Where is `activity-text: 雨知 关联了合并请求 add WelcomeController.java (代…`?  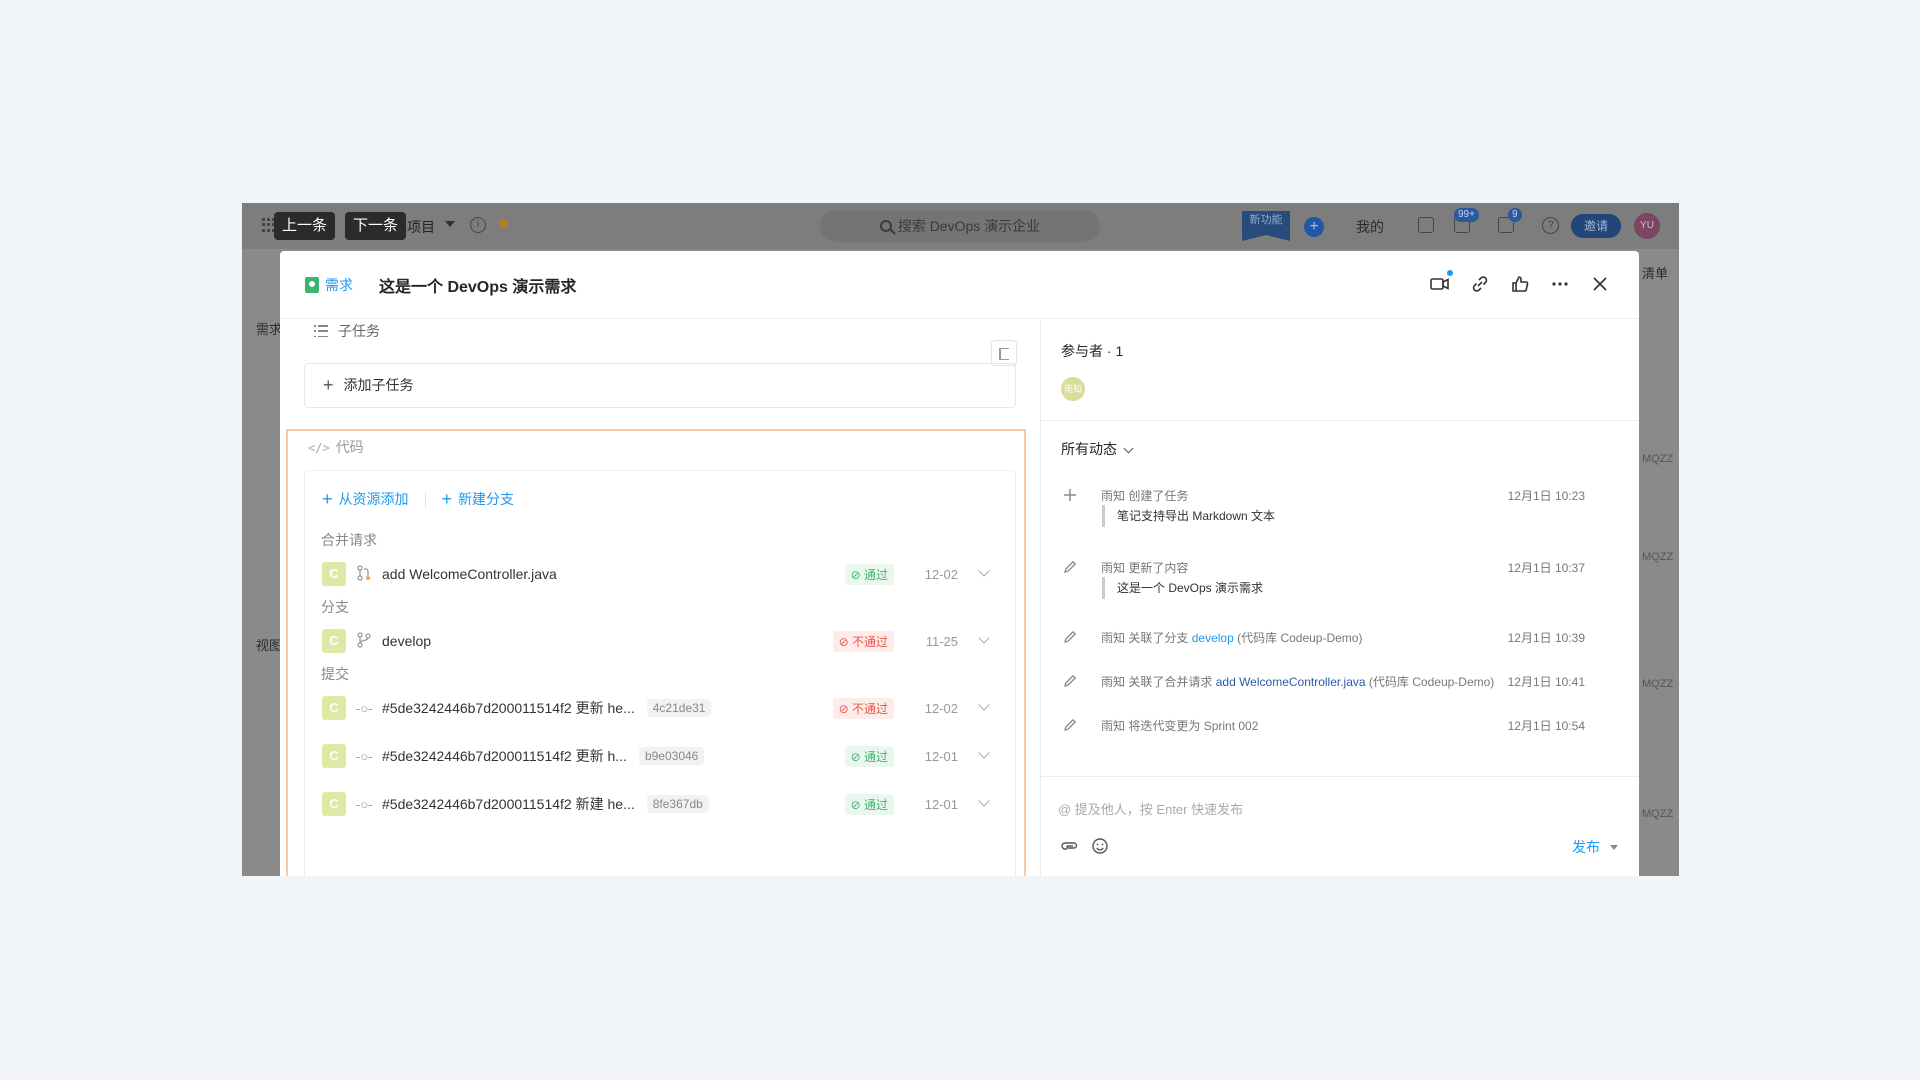
activity-text: 雨知 关联了合并请求 add WelcomeController.java (代… is located at coordinates (1298, 682).